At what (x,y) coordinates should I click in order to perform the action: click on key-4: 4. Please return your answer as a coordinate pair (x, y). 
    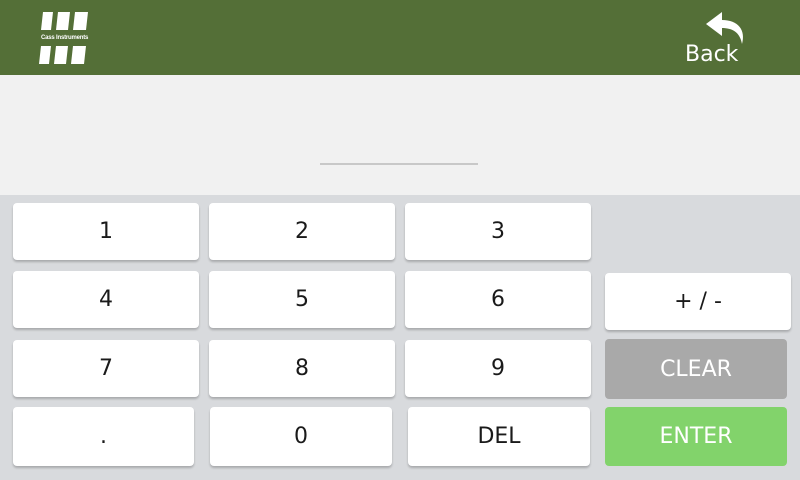
    Looking at the image, I should click on (106, 299).